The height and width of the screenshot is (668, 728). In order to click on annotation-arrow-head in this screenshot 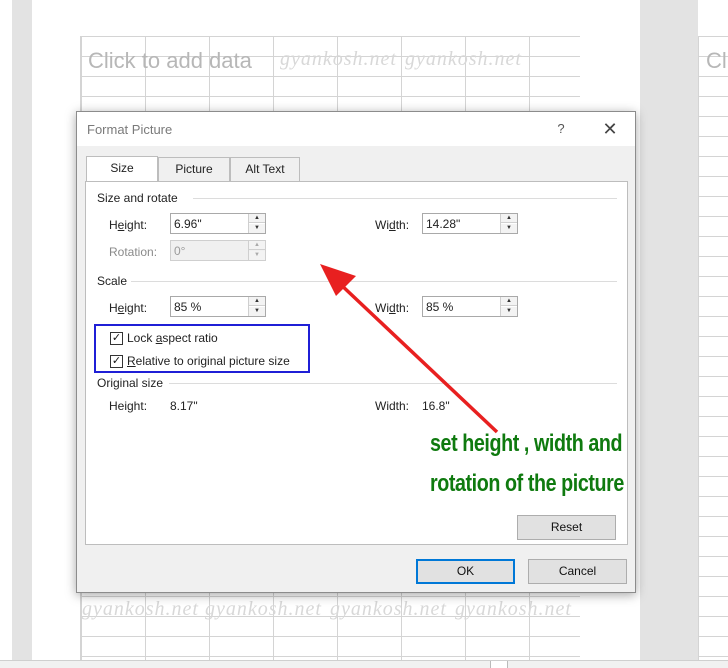, I will do `click(338, 280)`.